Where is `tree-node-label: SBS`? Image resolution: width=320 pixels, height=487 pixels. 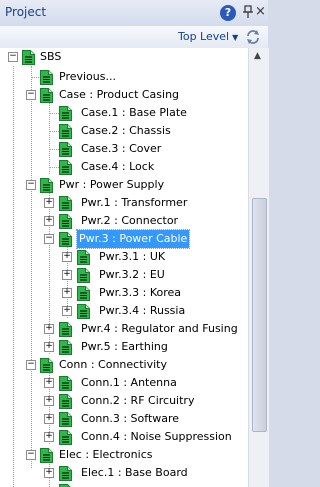
tree-node-label: SBS is located at coordinates (51, 56).